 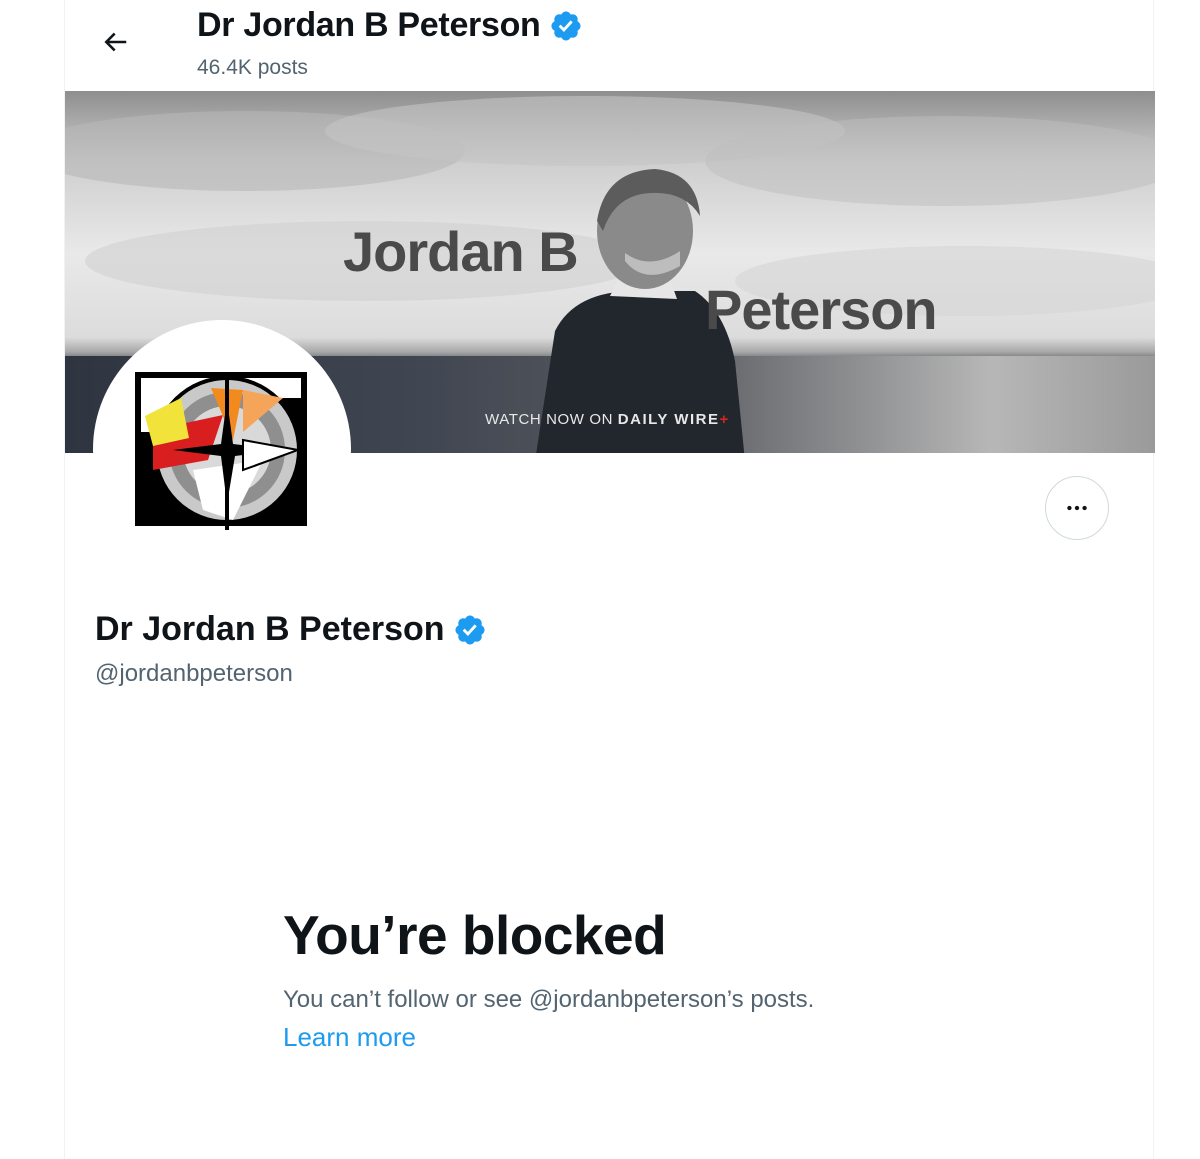 What do you see at coordinates (821, 309) in the screenshot?
I see `banner-title-line2: Peterson` at bounding box center [821, 309].